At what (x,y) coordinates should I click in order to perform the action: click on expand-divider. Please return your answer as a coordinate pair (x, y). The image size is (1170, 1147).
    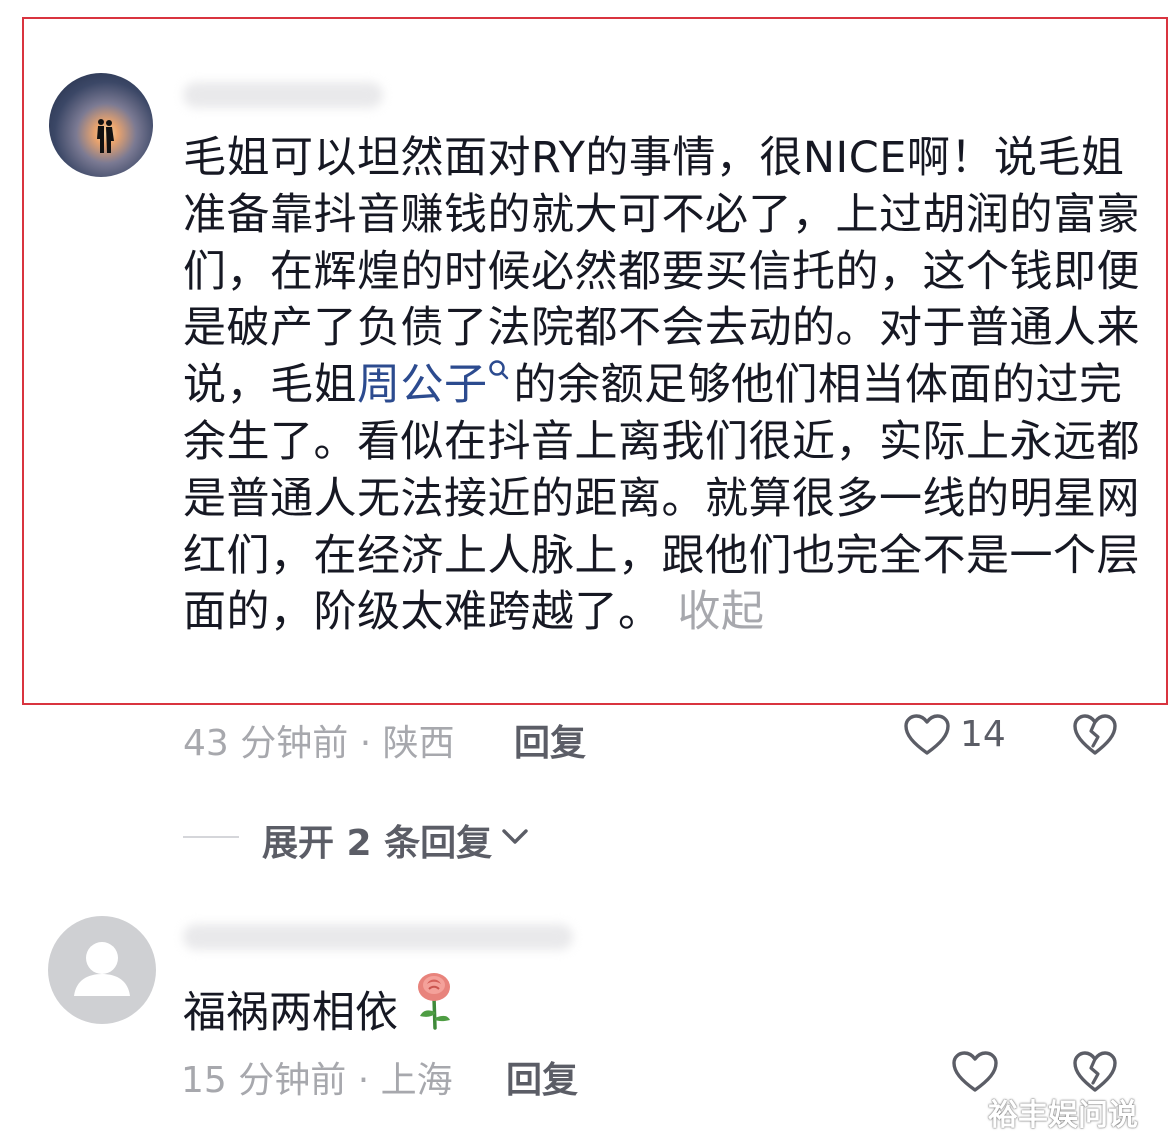
    Looking at the image, I should click on (211, 837).